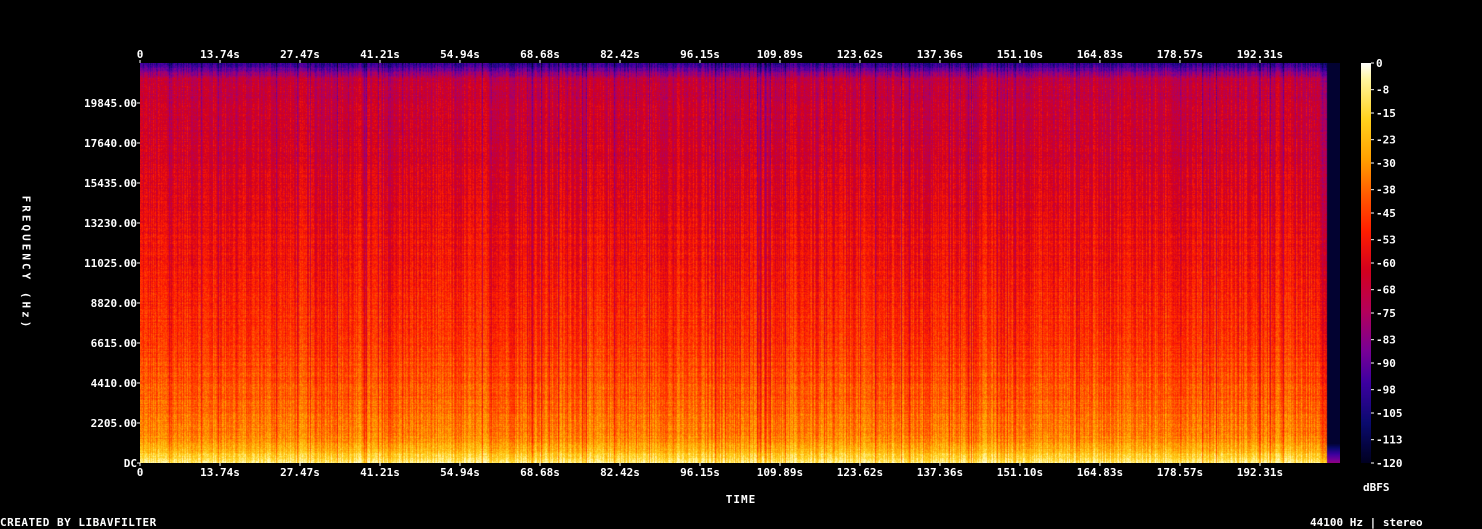 The height and width of the screenshot is (529, 1482). Describe the element at coordinates (220, 472) in the screenshot. I see `x-tick-label-bottom: 13.74s` at that location.